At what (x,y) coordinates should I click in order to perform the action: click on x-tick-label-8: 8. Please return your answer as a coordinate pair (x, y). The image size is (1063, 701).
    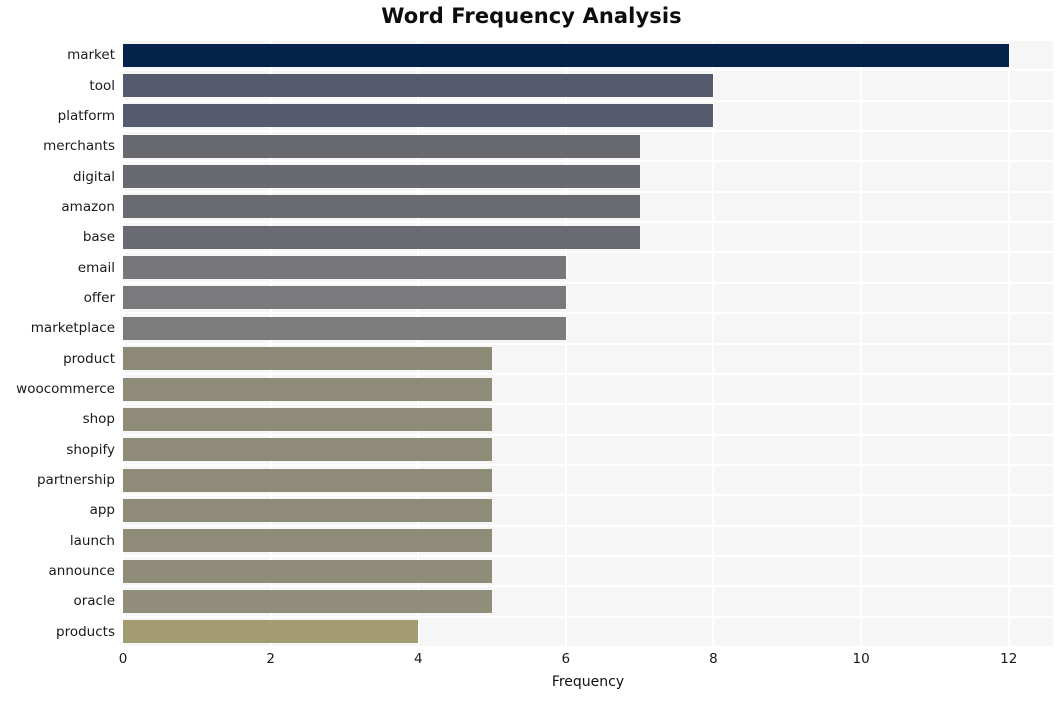
    Looking at the image, I should click on (713, 659).